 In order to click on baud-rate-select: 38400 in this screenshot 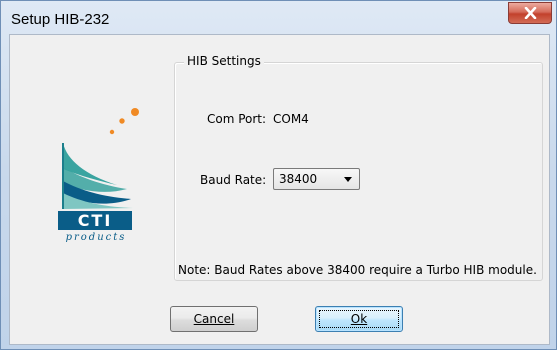, I will do `click(316, 179)`.